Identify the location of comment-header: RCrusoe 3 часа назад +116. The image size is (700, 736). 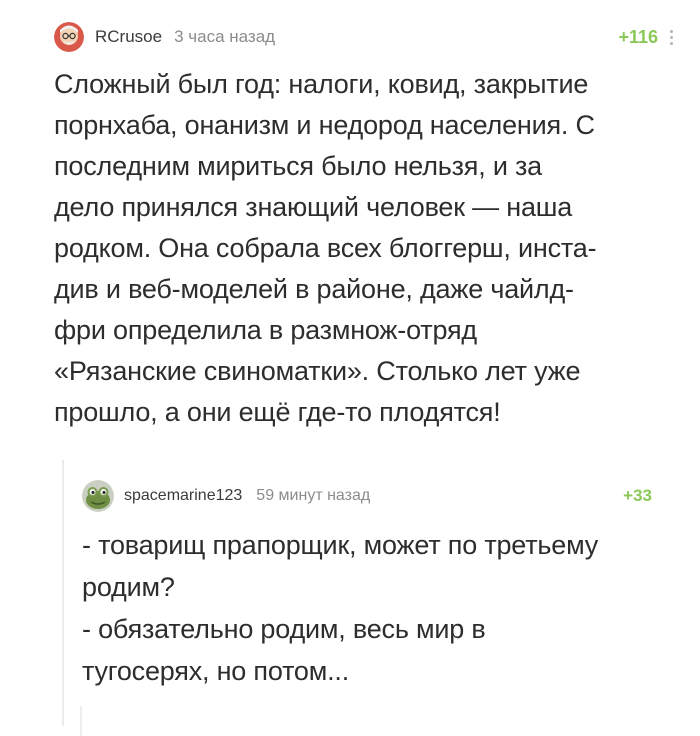
(366, 37).